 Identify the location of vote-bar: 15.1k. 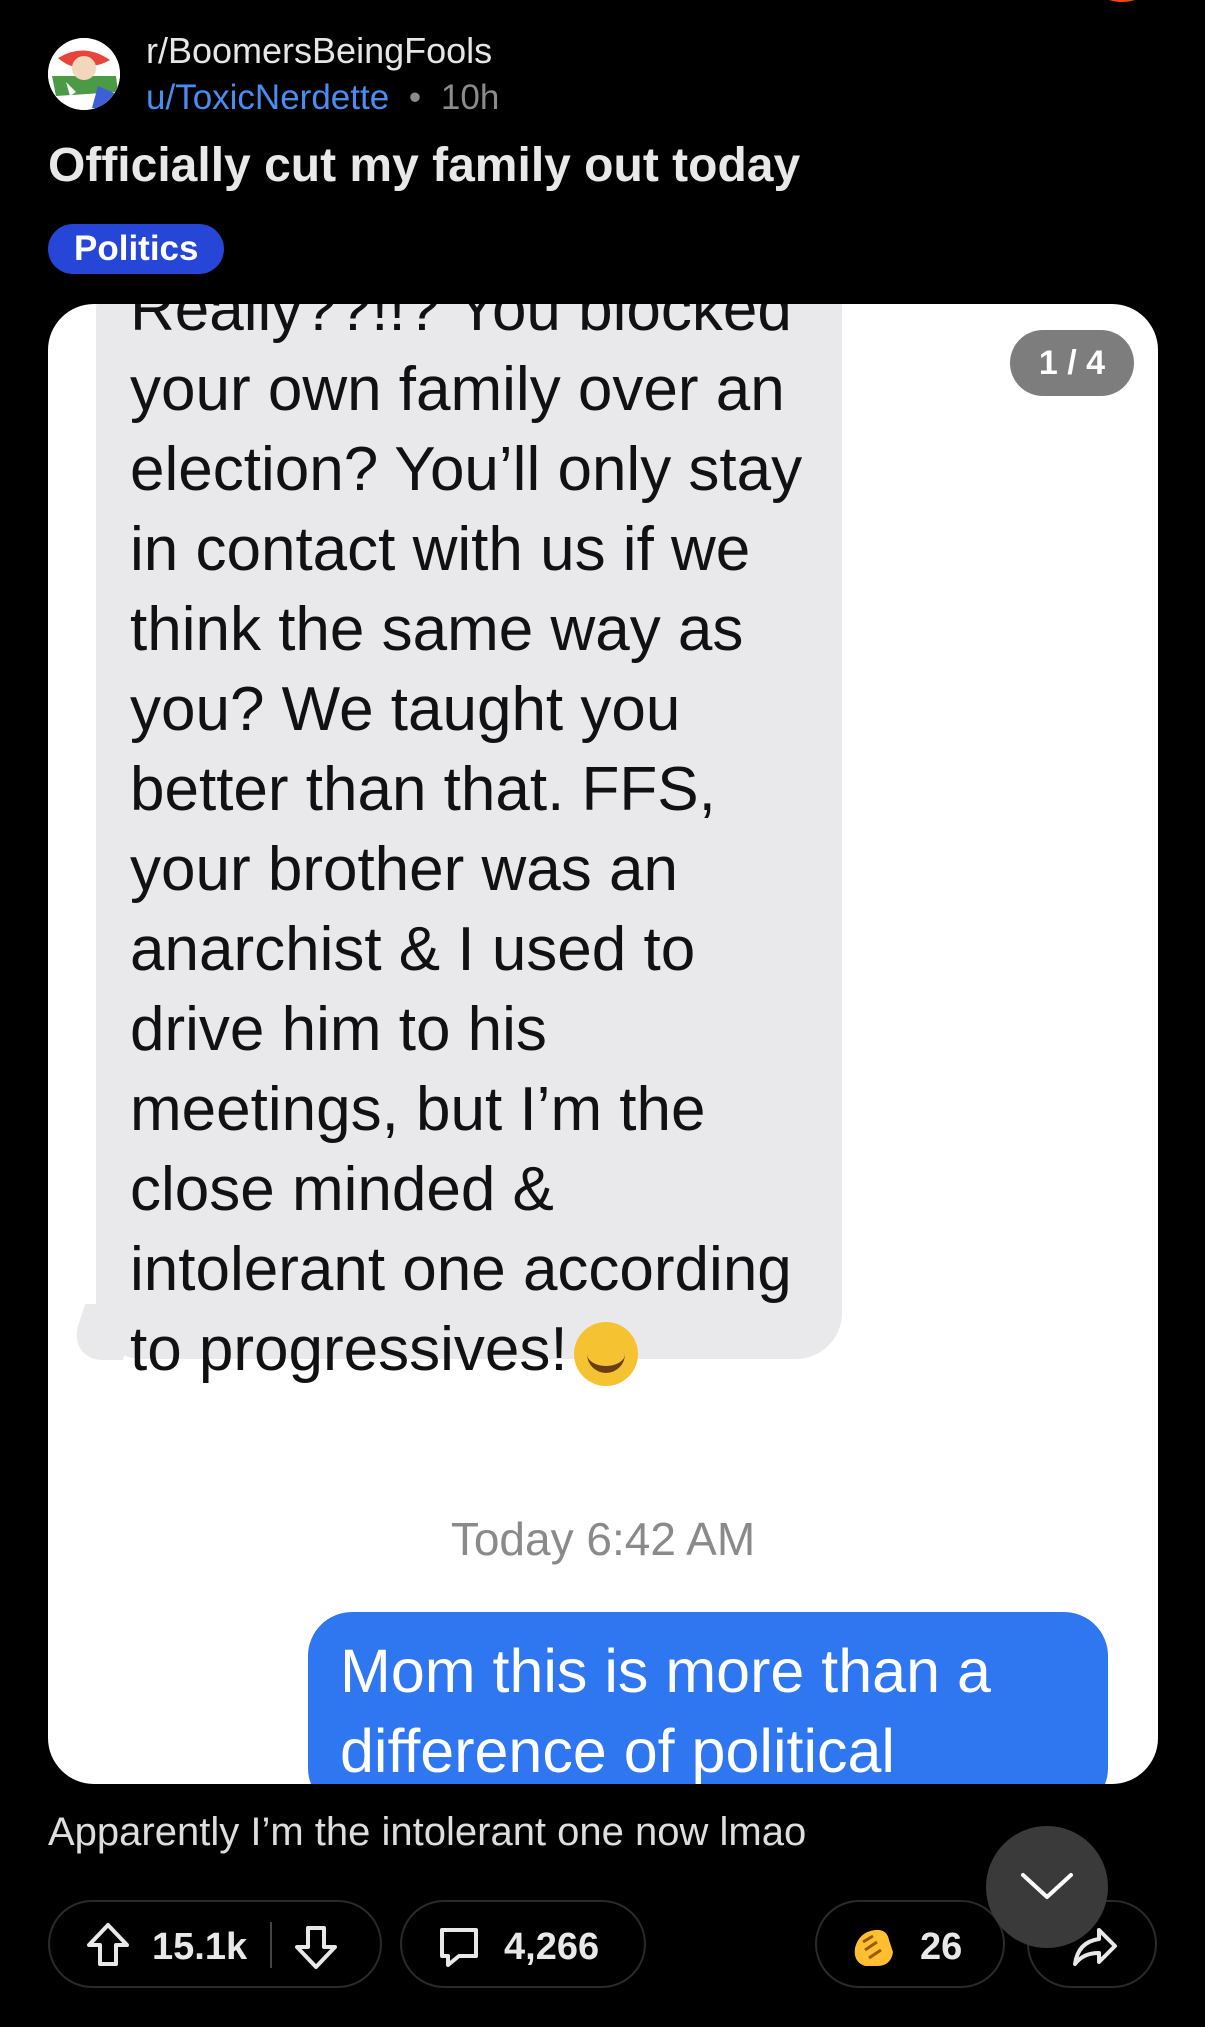
(215, 1944).